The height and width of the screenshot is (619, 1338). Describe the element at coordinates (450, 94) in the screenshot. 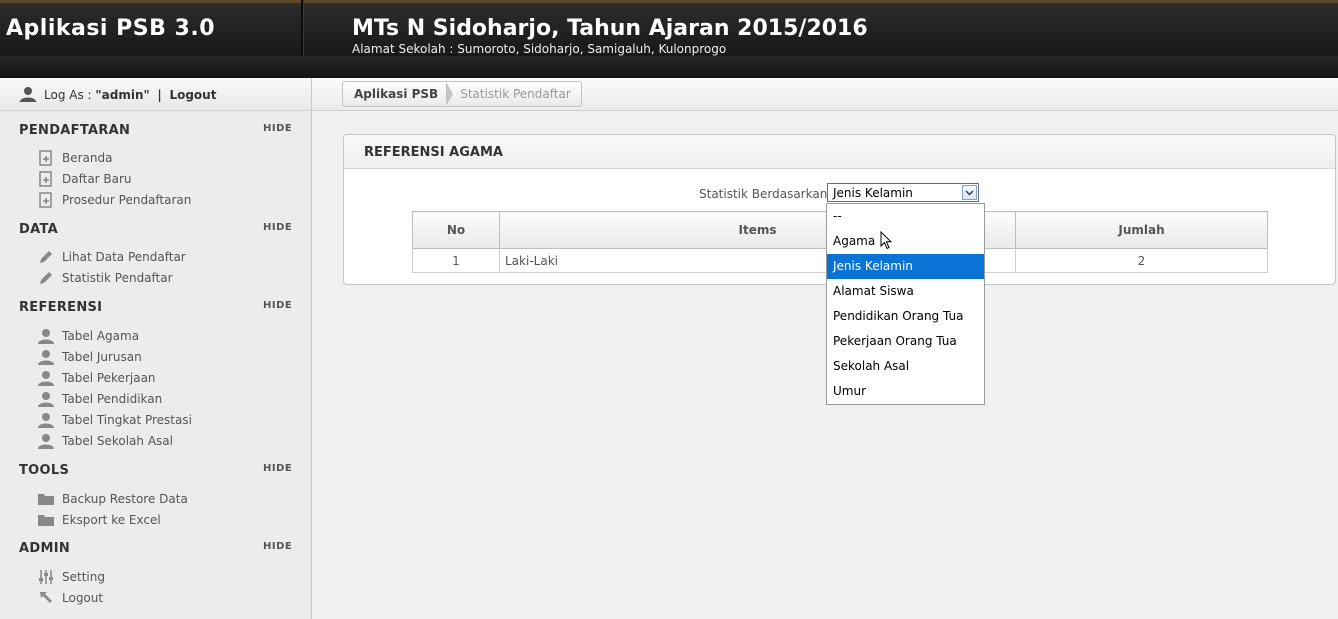

I see `breadcrumb-separator` at that location.